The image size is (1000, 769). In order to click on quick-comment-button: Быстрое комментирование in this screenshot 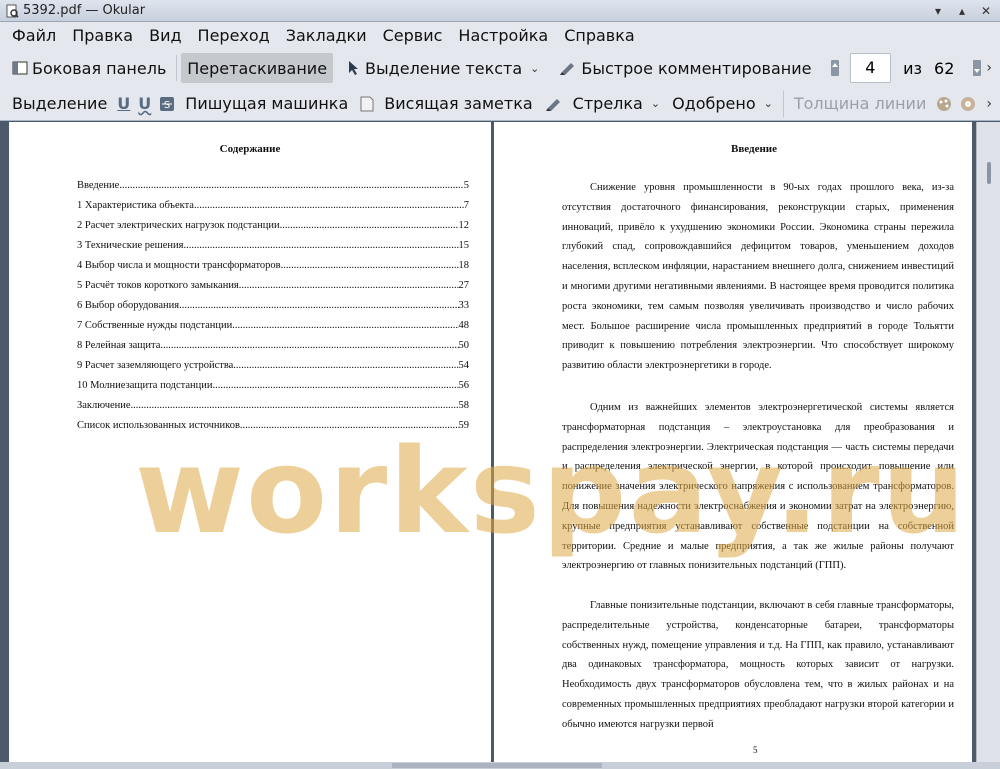, I will do `click(685, 68)`.